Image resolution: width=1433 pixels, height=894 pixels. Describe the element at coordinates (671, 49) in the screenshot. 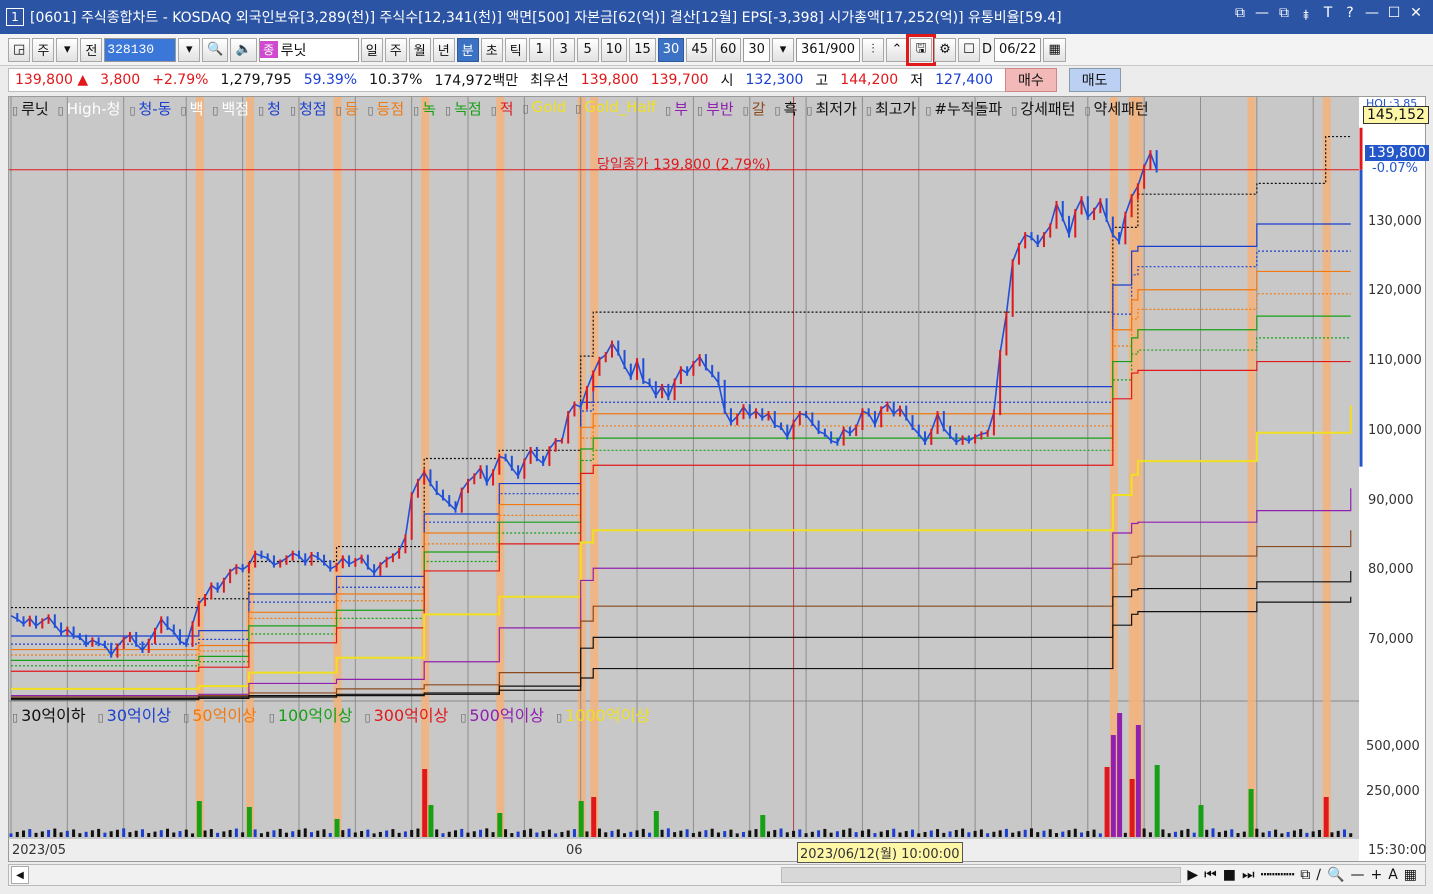

I see `interval-30: 30` at that location.